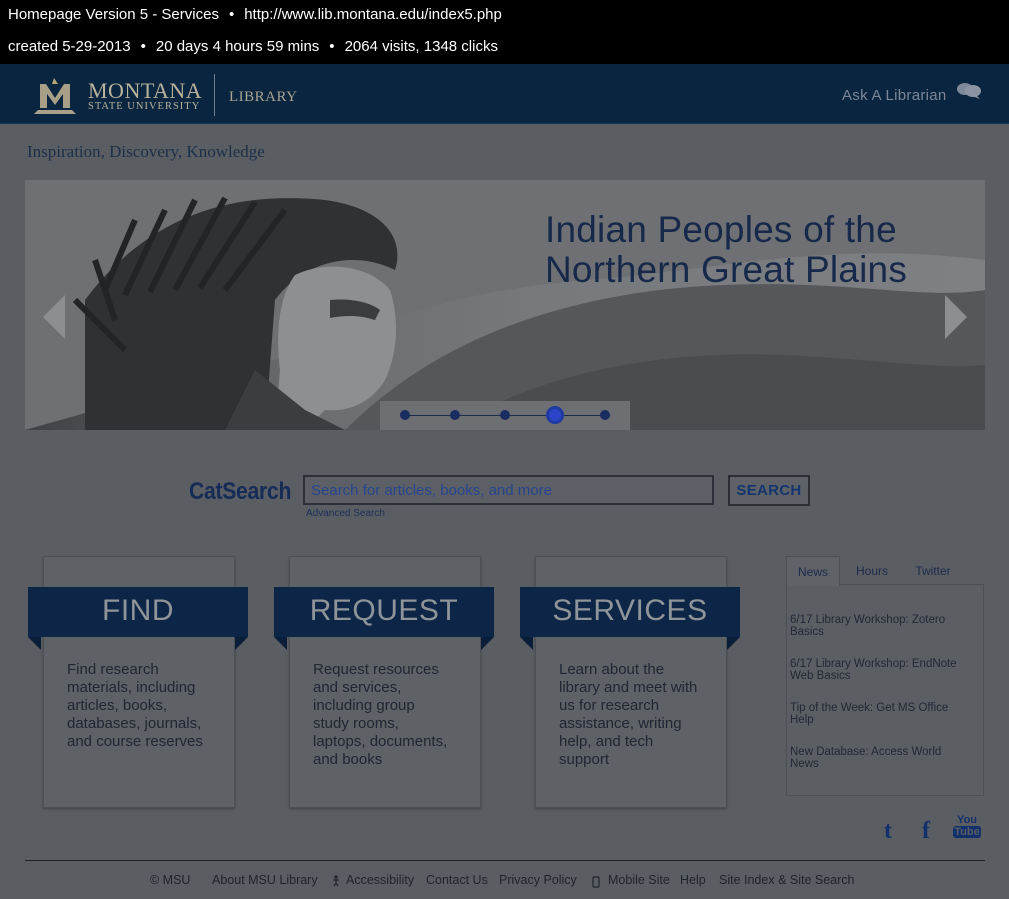 The image size is (1009, 899). What do you see at coordinates (380, 880) in the screenshot?
I see `footer-accessibility-link: Accessibility` at bounding box center [380, 880].